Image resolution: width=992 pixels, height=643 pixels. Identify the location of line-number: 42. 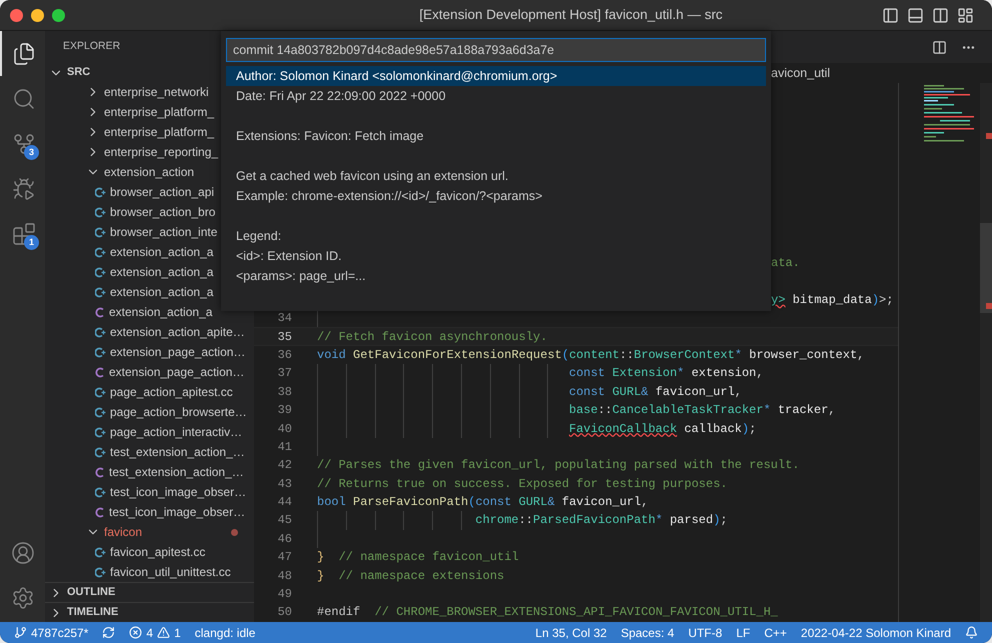
(284, 465).